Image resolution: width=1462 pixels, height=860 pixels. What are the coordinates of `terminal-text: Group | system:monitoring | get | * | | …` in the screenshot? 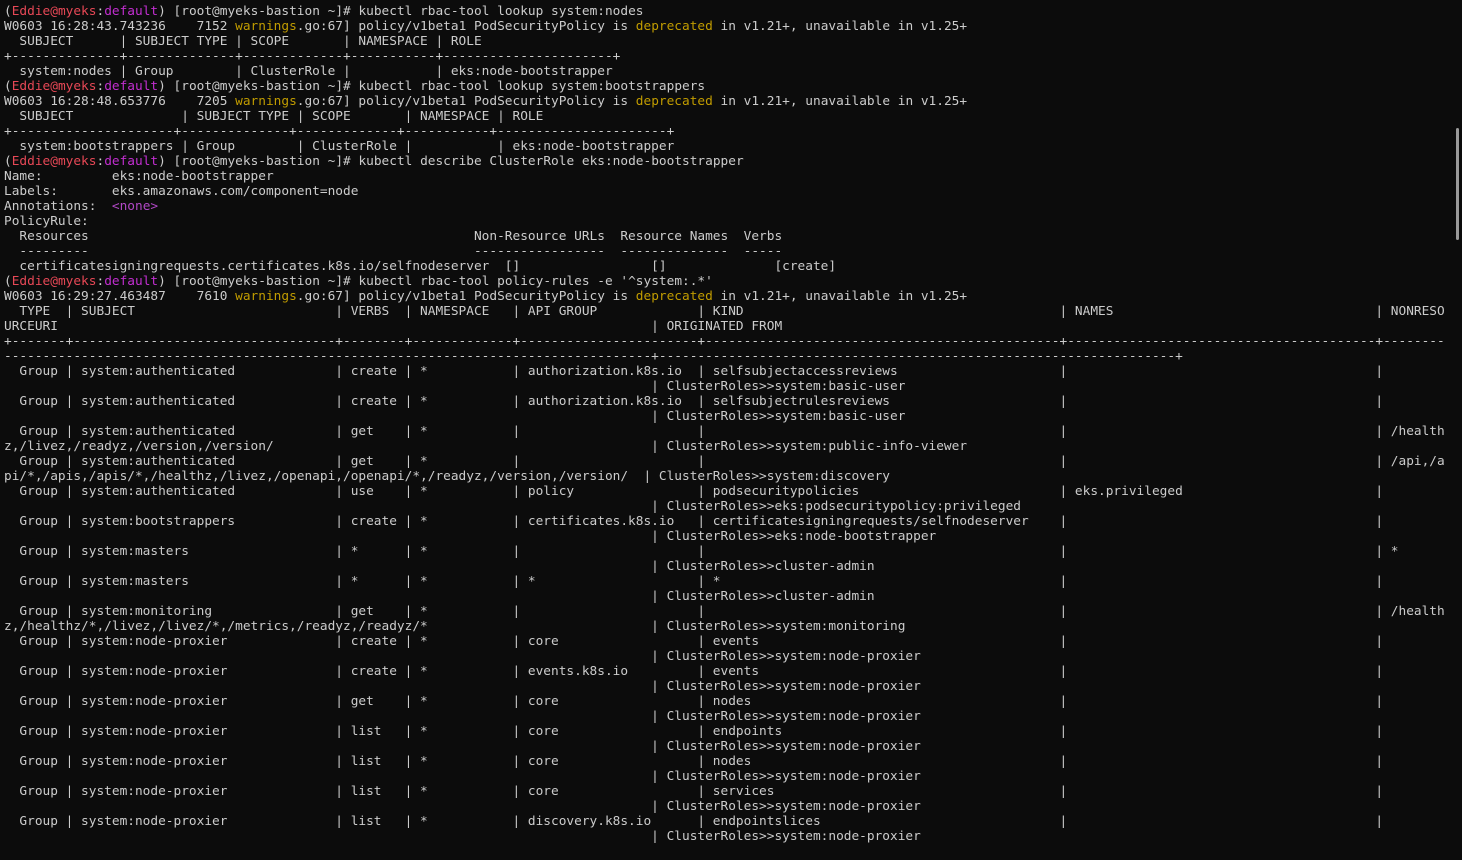 It's located at (724, 611).